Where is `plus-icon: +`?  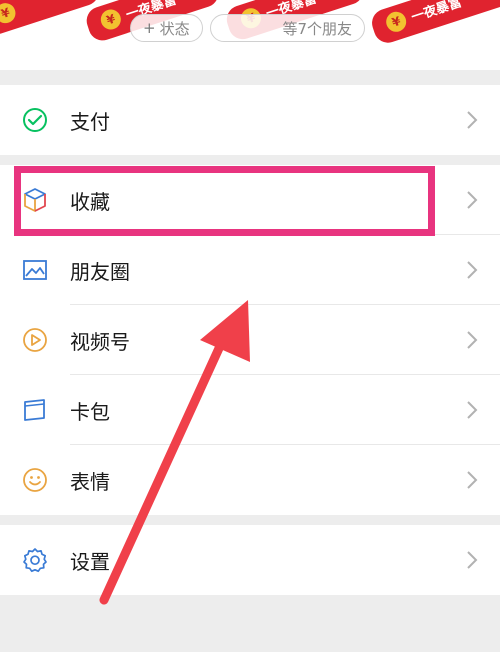
plus-icon: + is located at coordinates (149, 28).